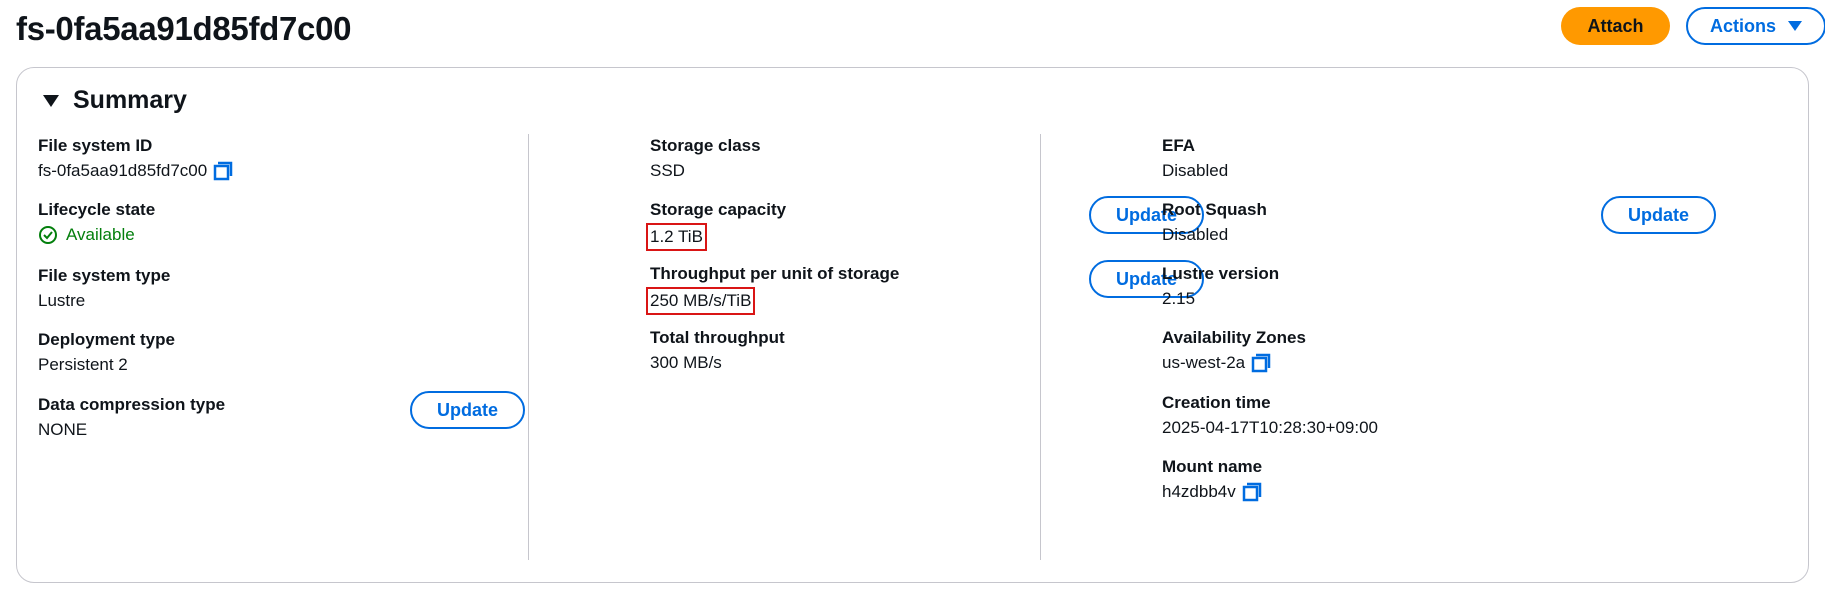 This screenshot has width=1825, height=596. Describe the element at coordinates (106, 352) in the screenshot. I see `field-deployment-type: Deployment type Persistent 2` at that location.